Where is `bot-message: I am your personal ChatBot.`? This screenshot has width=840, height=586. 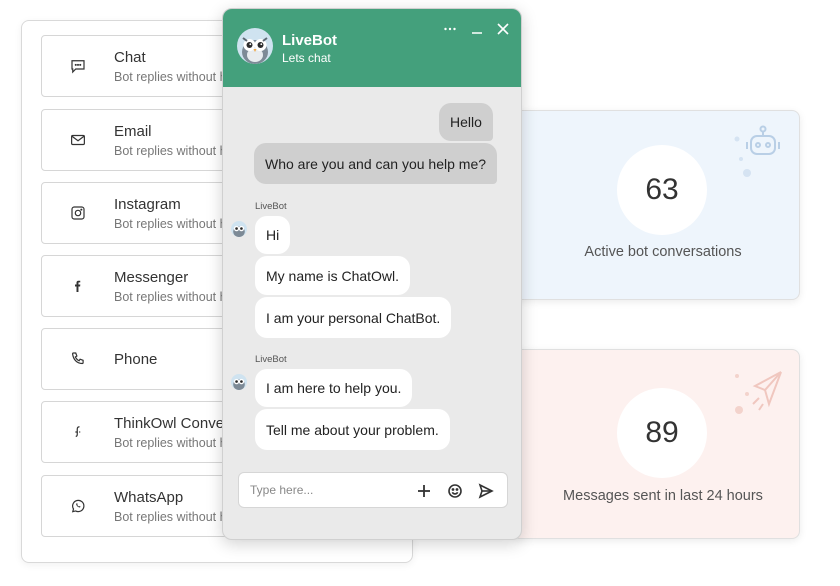 bot-message: I am your personal ChatBot. is located at coordinates (353, 317).